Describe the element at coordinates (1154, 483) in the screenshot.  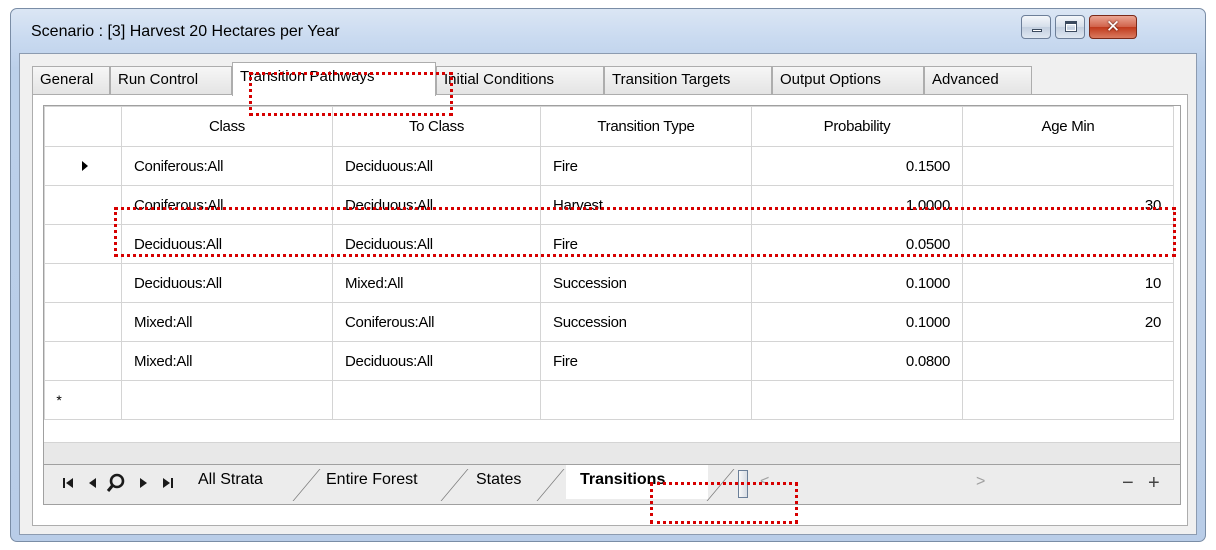
I see `add-sheet-button: +` at that location.